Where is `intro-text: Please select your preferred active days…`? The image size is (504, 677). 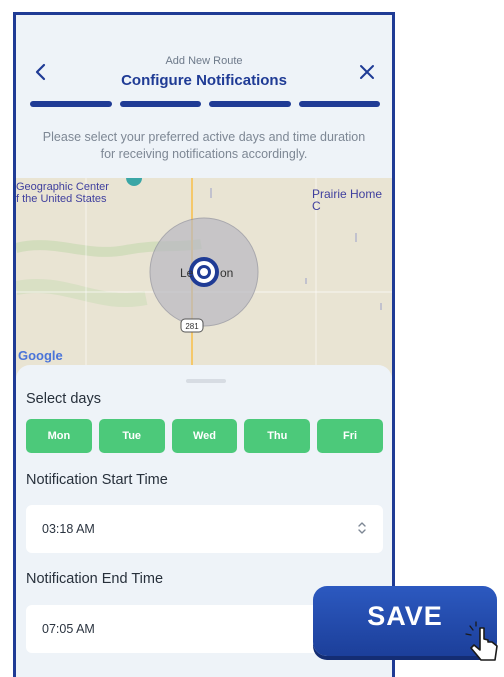
intro-text: Please select your preferred active days… is located at coordinates (204, 145).